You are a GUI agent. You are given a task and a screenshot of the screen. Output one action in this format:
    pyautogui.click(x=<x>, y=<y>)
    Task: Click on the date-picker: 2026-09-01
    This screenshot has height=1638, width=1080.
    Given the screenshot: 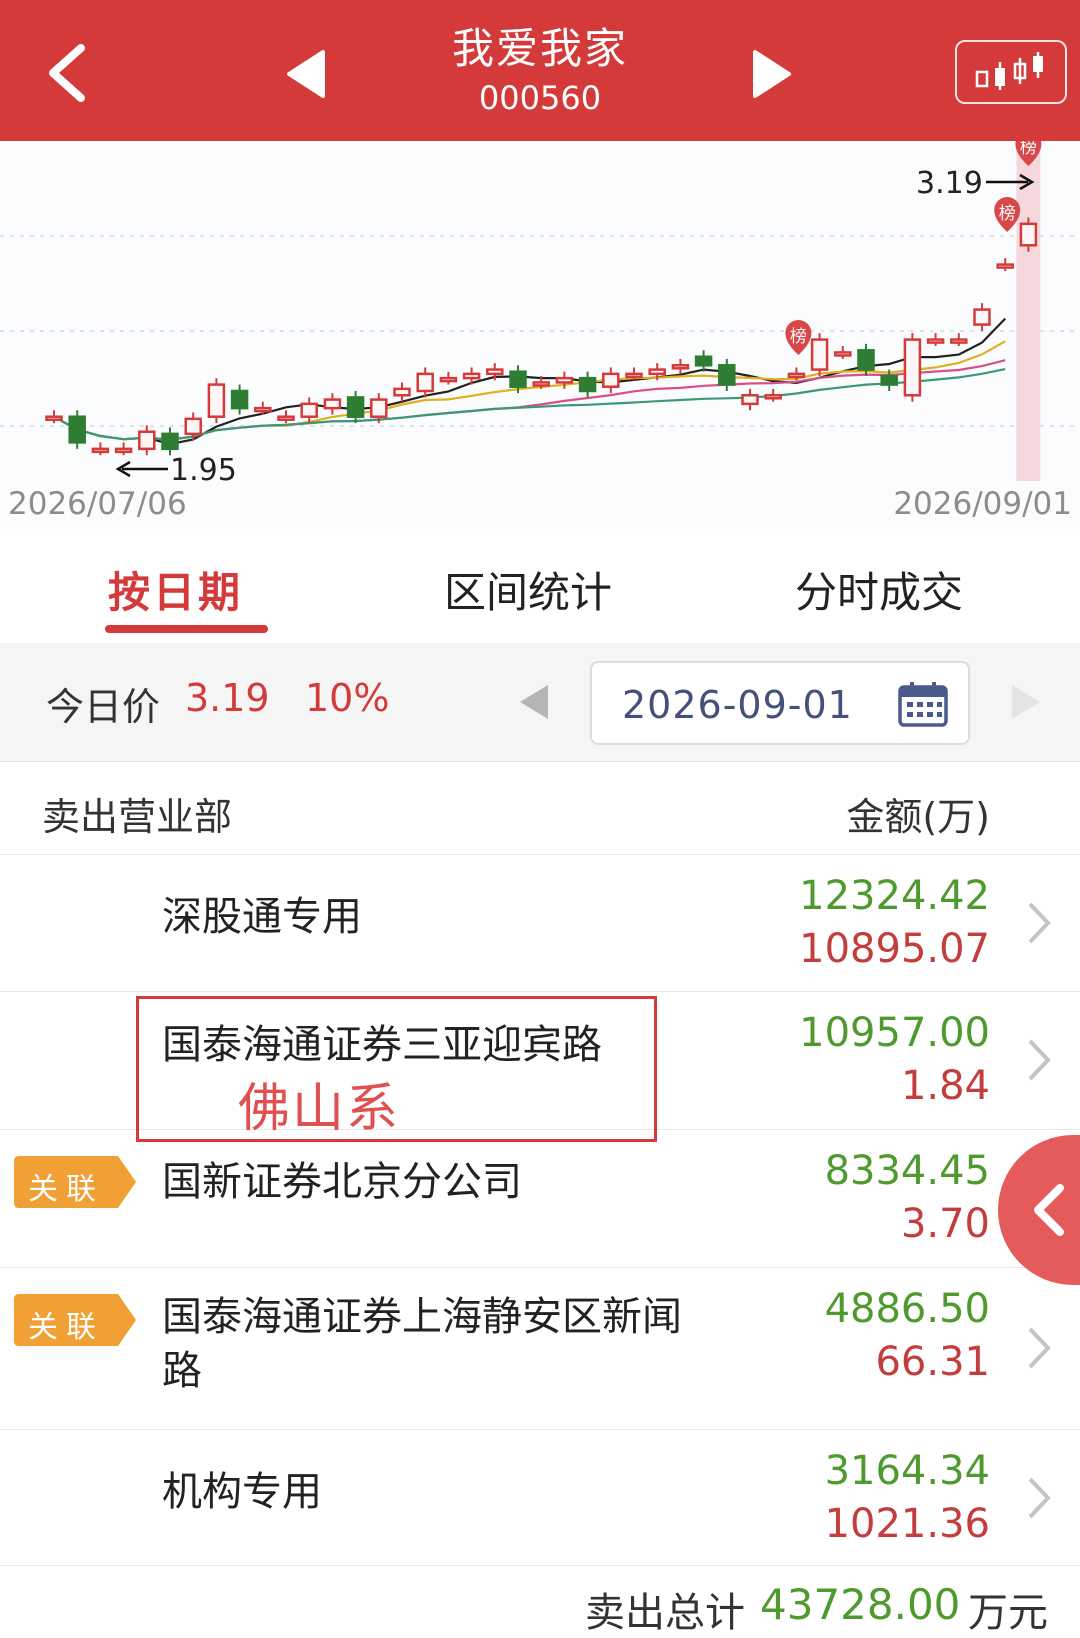 What is the action you would take?
    pyautogui.click(x=780, y=703)
    